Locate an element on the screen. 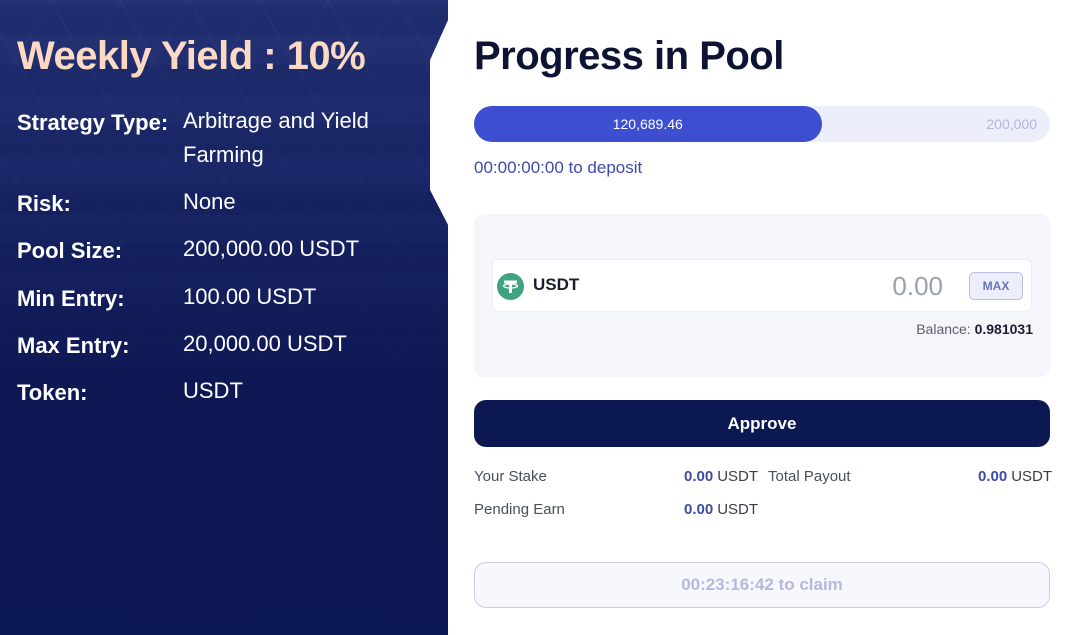 This screenshot has height=635, width=1067. max-button: MAX is located at coordinates (996, 286).